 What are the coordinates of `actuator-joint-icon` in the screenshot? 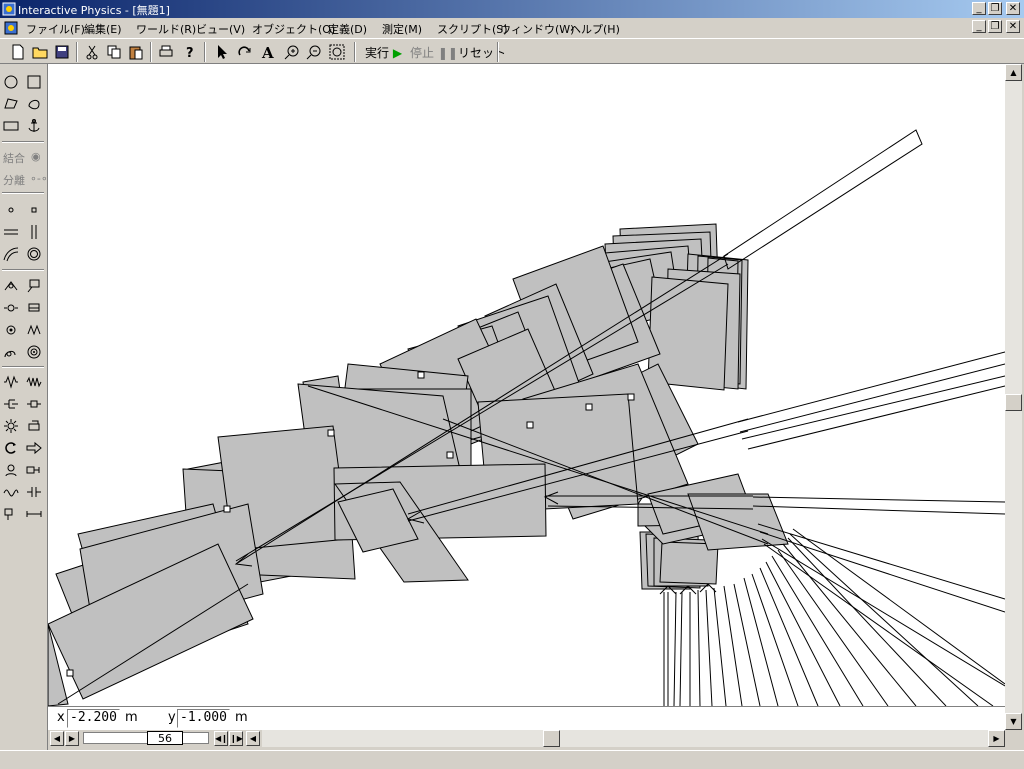 It's located at (34, 308).